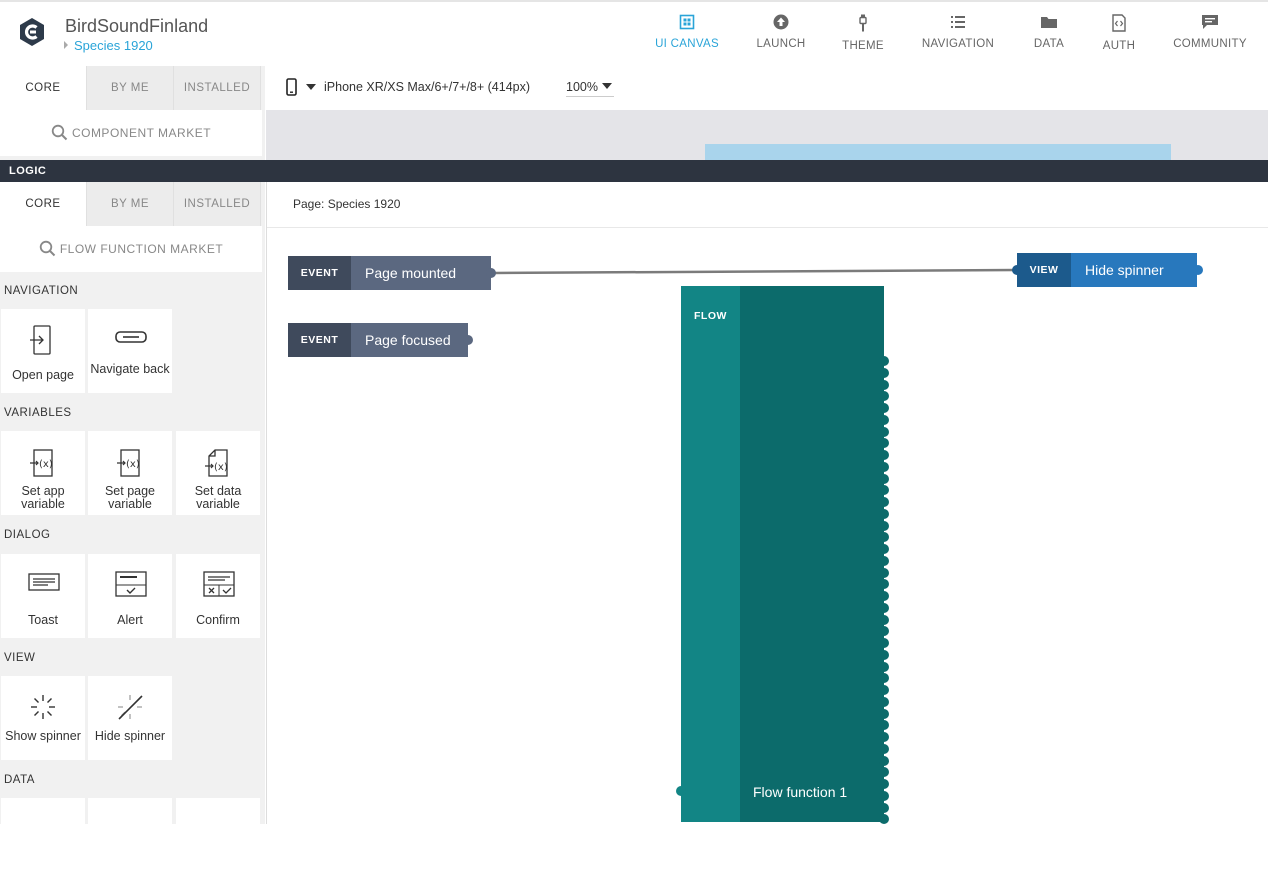 The image size is (1268, 882). I want to click on logic-tab-core: CORE, so click(43, 204).